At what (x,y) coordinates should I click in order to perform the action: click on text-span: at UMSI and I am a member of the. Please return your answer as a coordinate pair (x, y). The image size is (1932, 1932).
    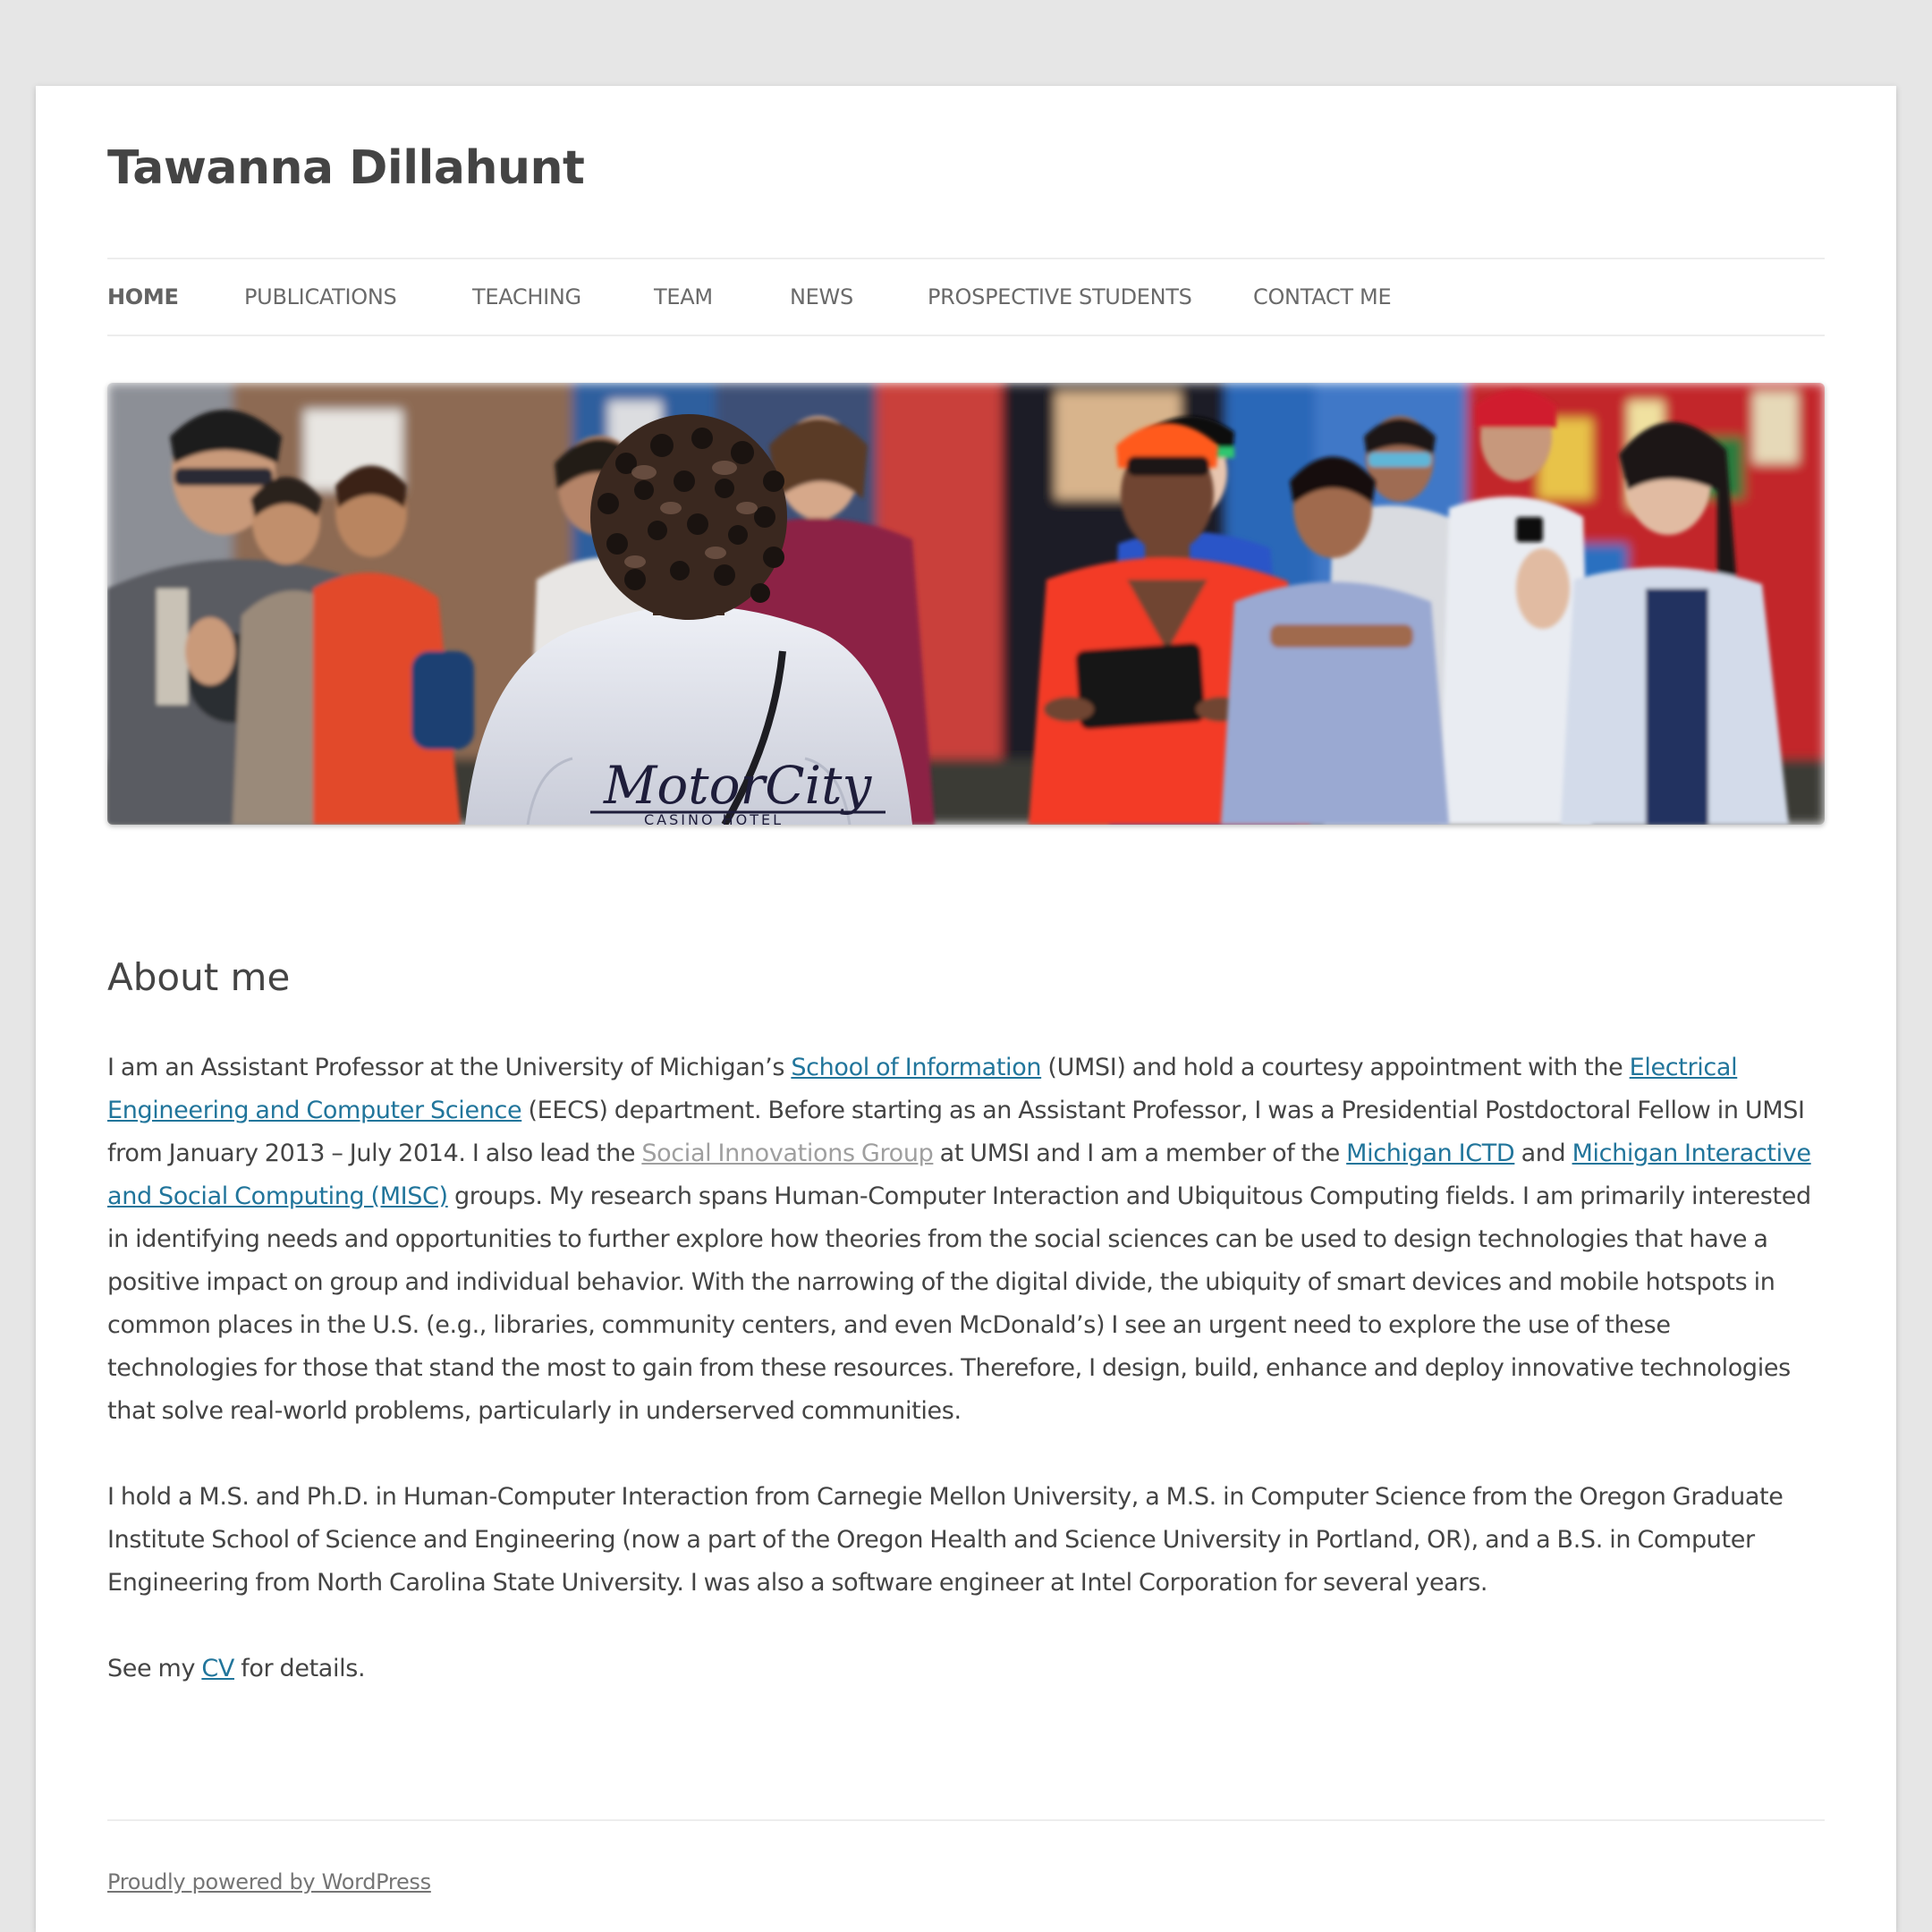
    Looking at the image, I should click on (1140, 1153).